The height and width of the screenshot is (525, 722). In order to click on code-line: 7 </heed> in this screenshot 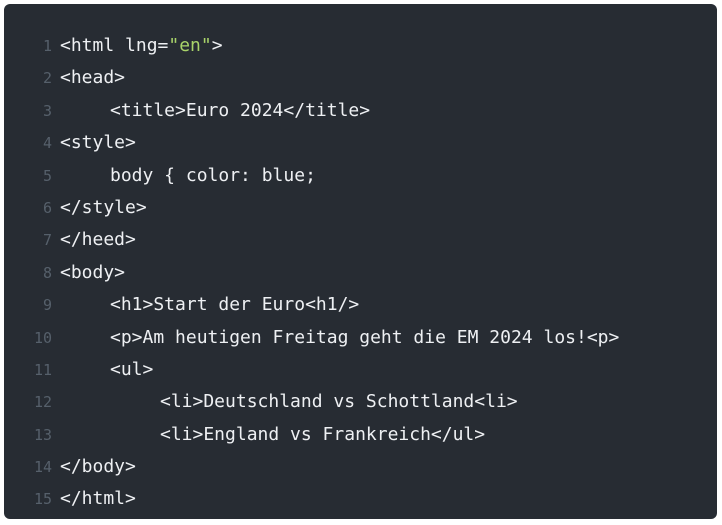, I will do `click(360, 240)`.